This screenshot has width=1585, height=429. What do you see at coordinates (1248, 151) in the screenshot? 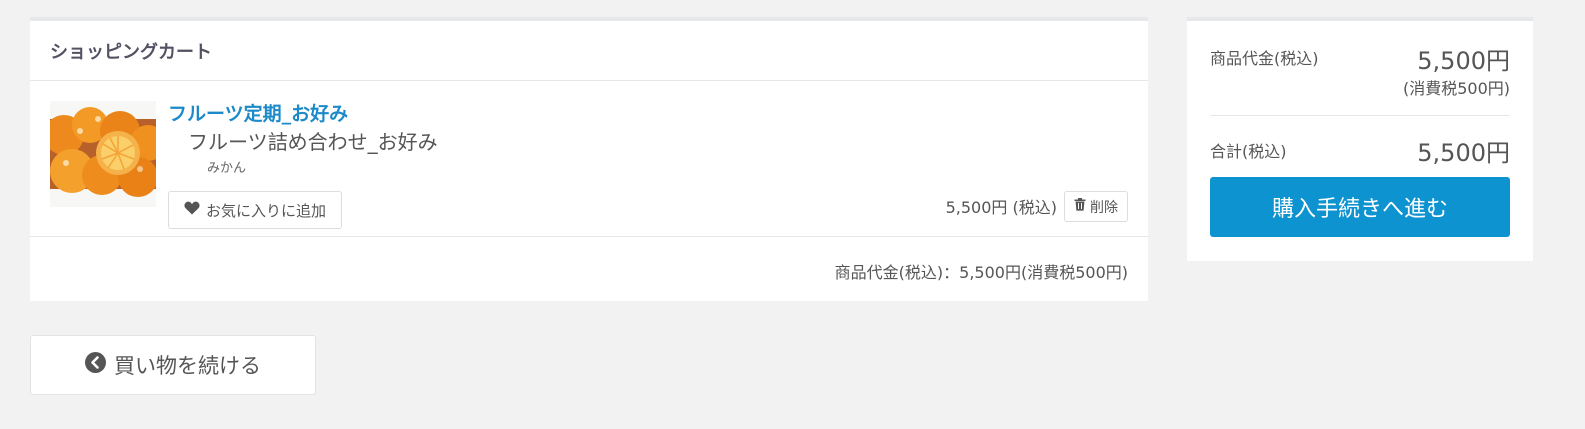
I see `grand-total-label: 合計(税込)` at bounding box center [1248, 151].